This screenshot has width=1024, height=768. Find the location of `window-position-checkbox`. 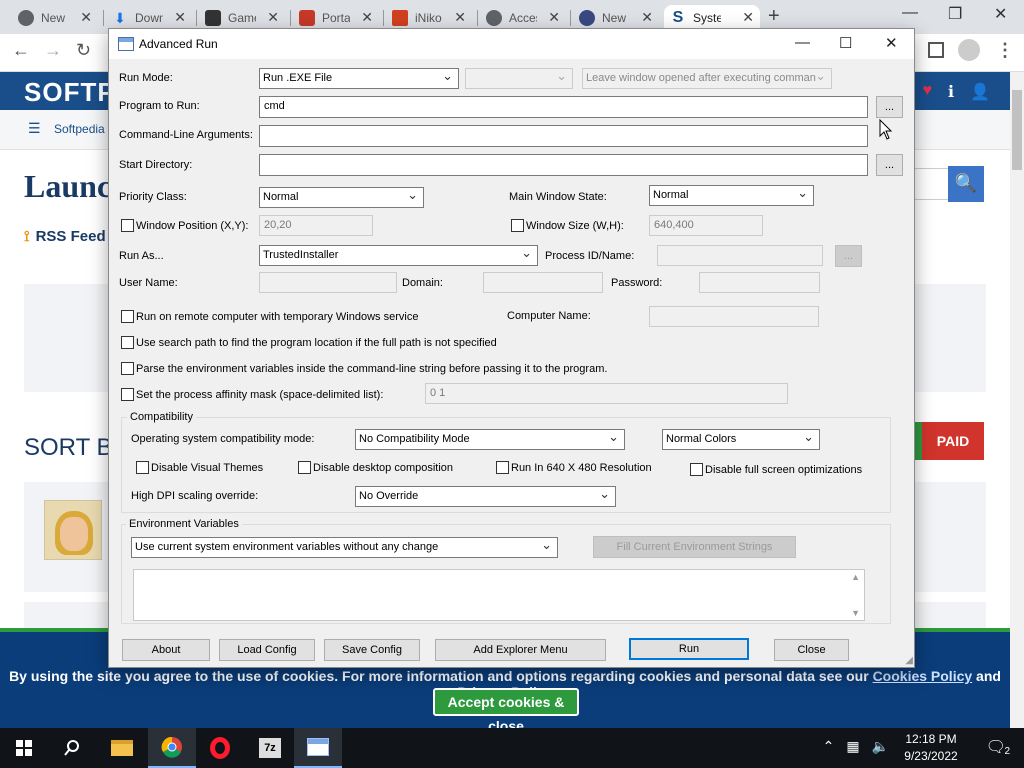

window-position-checkbox is located at coordinates (127, 225).